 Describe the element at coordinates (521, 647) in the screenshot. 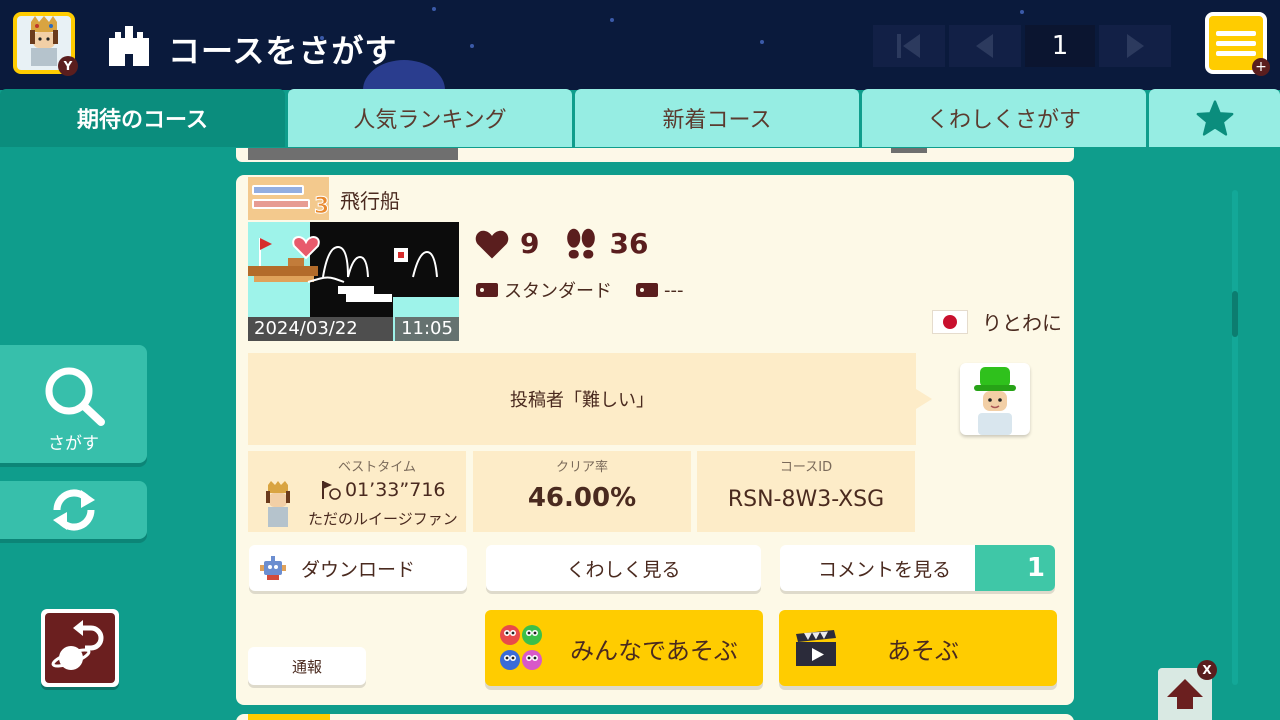

I see `players-icon` at that location.